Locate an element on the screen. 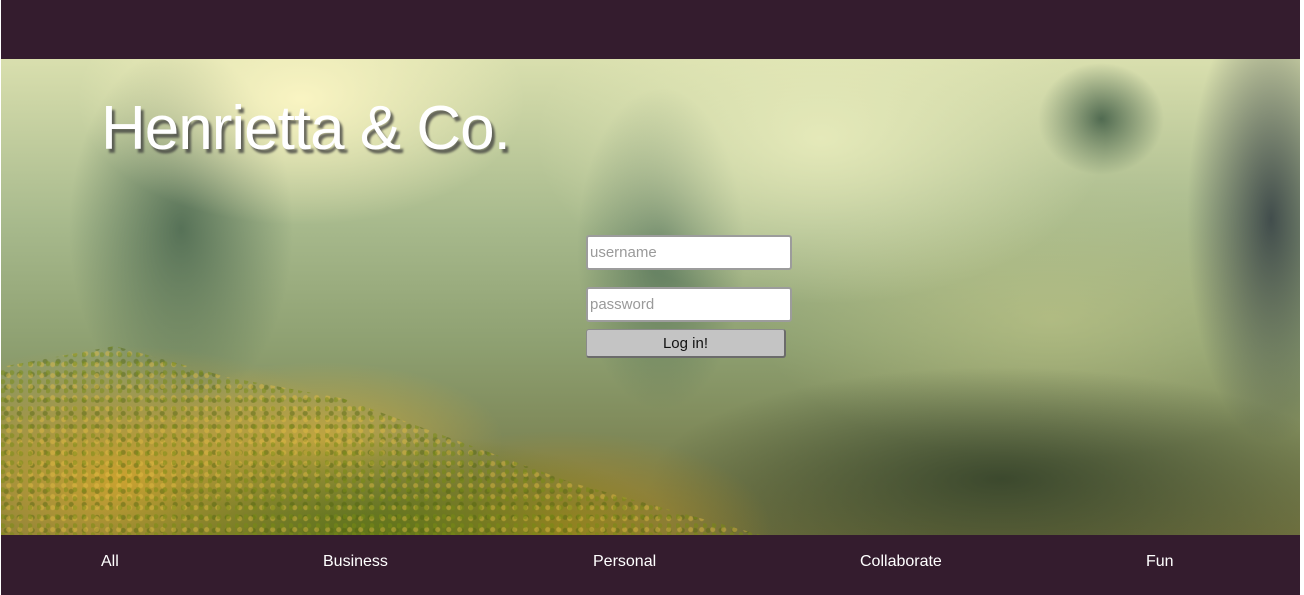 Image resolution: width=1304 pixels, height=595 pixels. nav-item-all: All is located at coordinates (110, 562).